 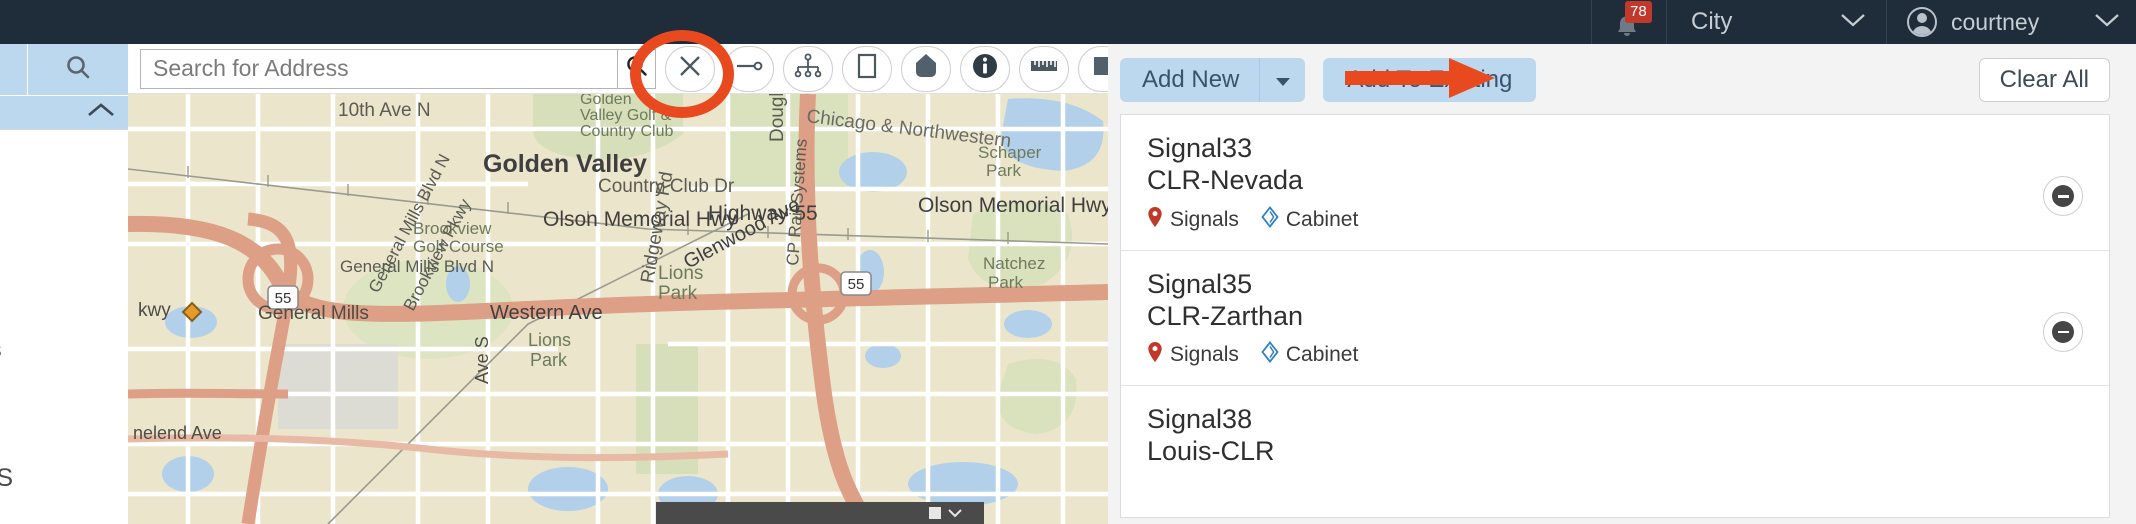 I want to click on network-tool, so click(x=808, y=68).